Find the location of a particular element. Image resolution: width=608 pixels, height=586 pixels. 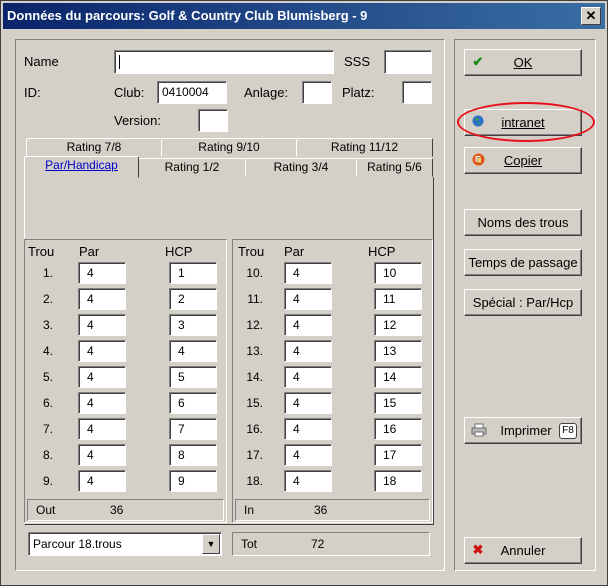

tab-rating-3-4: Rating 3/4 is located at coordinates (301, 167).